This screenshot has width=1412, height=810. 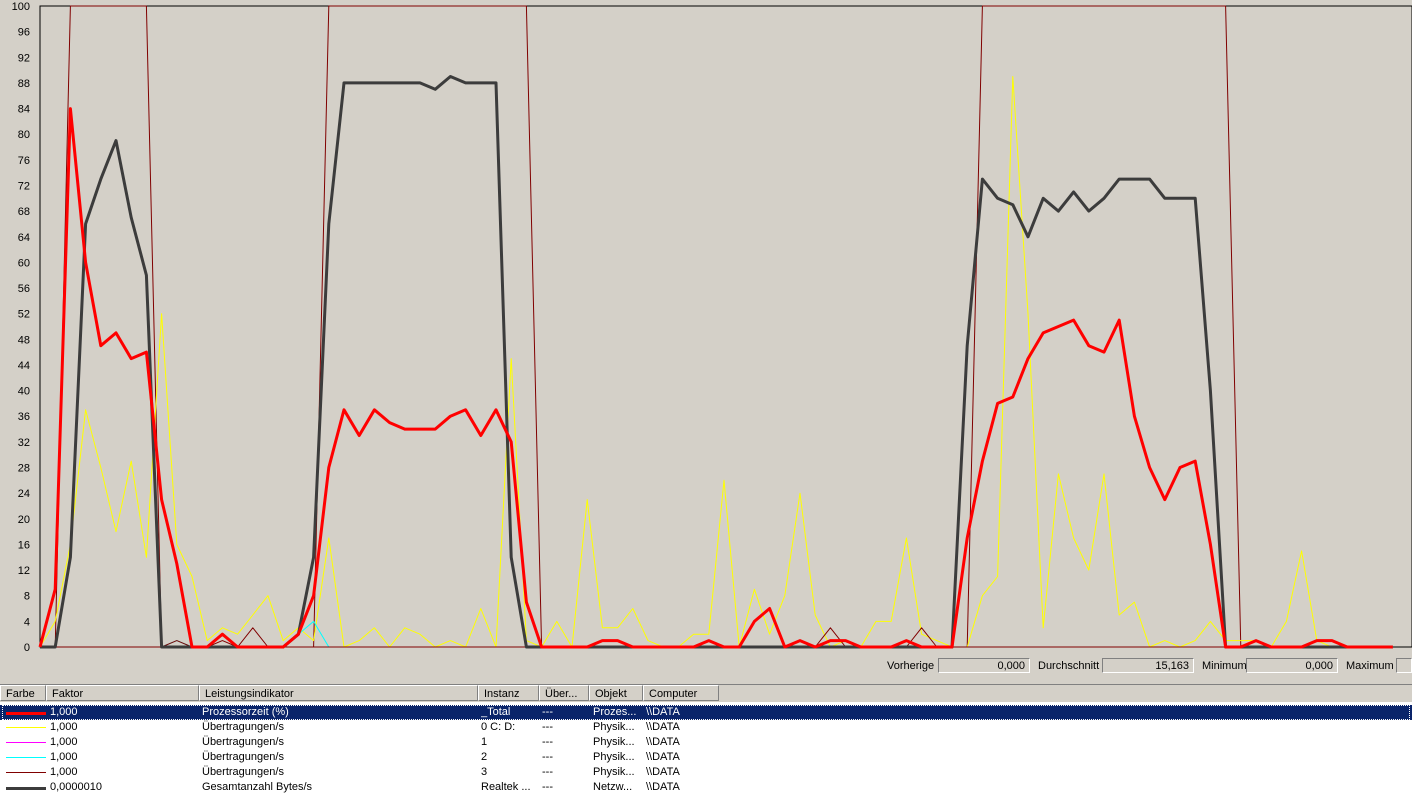 What do you see at coordinates (1224, 666) in the screenshot?
I see `minimum-label: Minimum` at bounding box center [1224, 666].